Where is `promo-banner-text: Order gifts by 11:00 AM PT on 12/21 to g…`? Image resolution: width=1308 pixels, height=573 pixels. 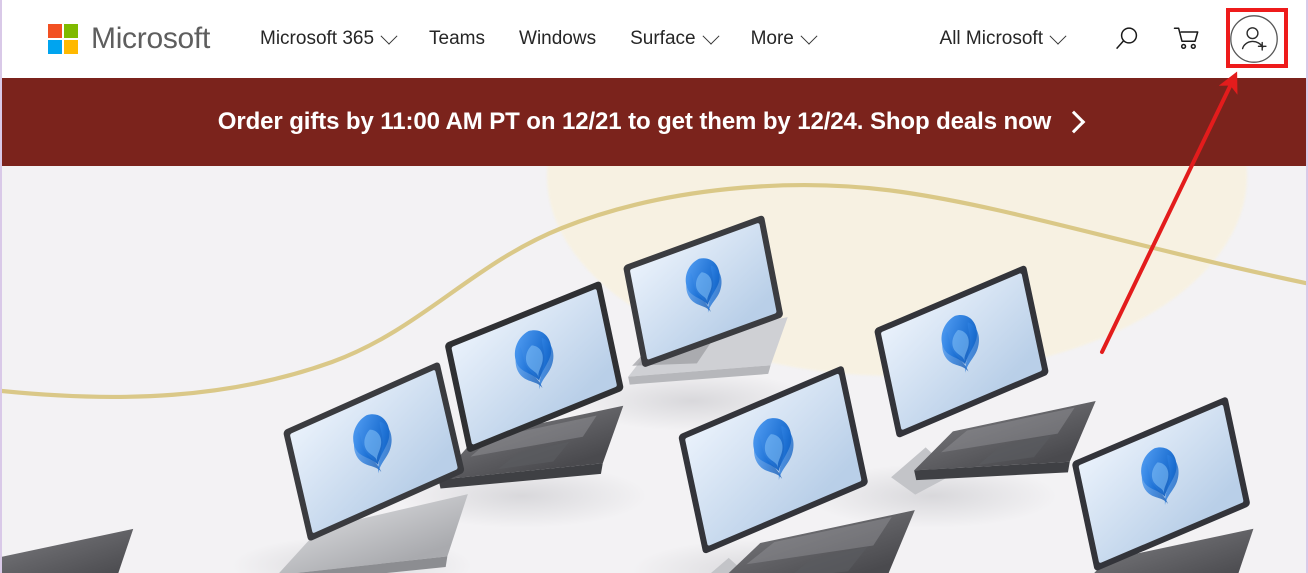 promo-banner-text: Order gifts by 11:00 AM PT on 12/21 to g… is located at coordinates (634, 121).